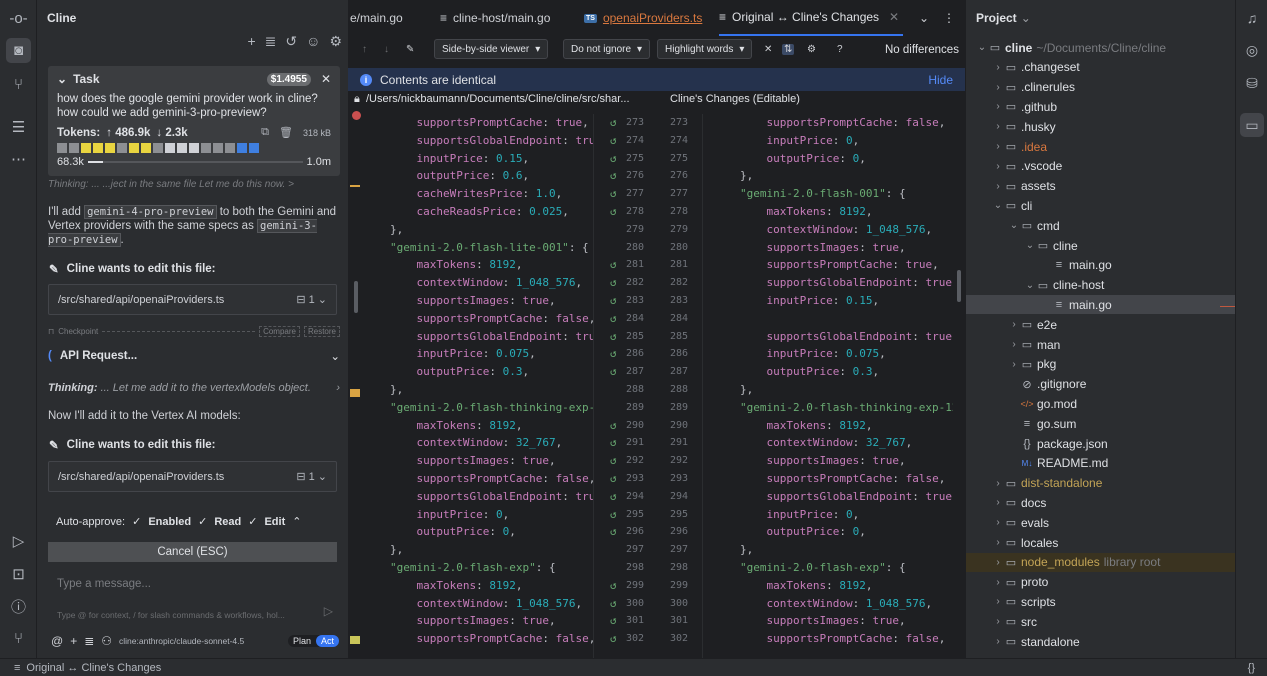 The image size is (1267, 676). Describe the element at coordinates (1101, 245) in the screenshot. I see `tree-item: ⌄ ▭ cline` at that location.